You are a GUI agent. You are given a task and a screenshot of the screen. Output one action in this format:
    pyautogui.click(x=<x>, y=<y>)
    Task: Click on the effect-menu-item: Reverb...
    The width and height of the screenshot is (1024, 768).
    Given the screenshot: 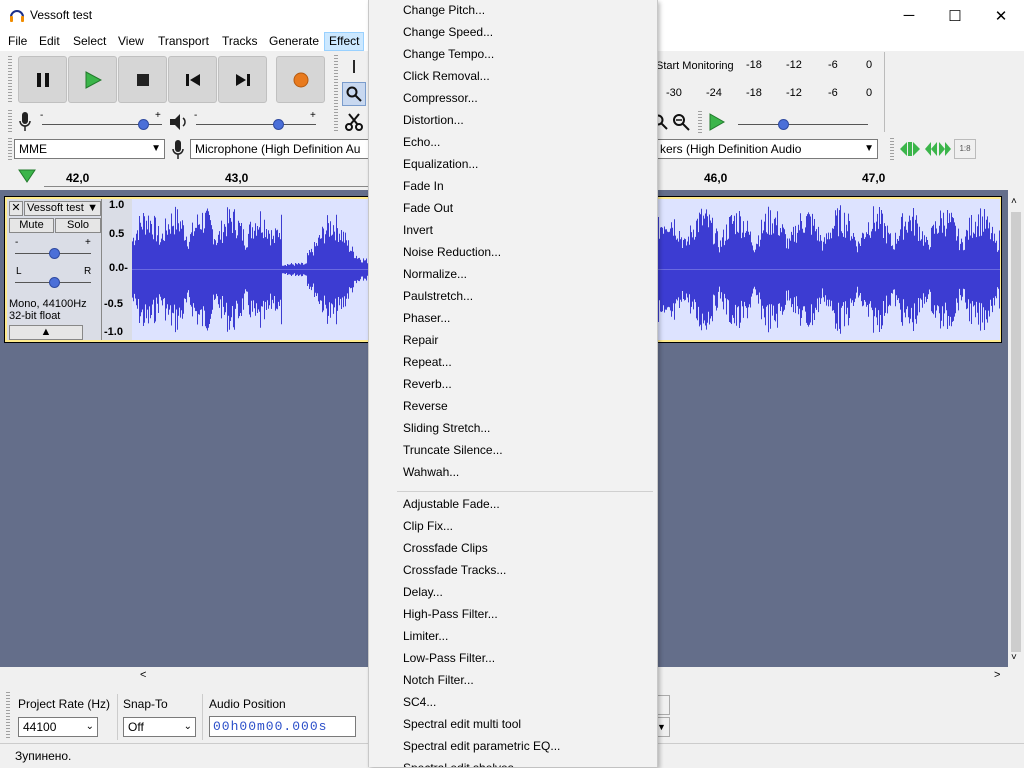 What is the action you would take?
    pyautogui.click(x=427, y=384)
    